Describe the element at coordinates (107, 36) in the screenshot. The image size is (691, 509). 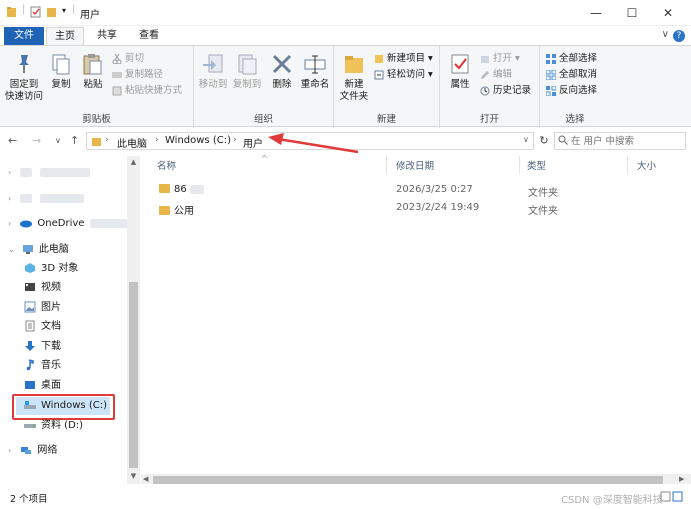
I see `tab-share: 共享` at that location.